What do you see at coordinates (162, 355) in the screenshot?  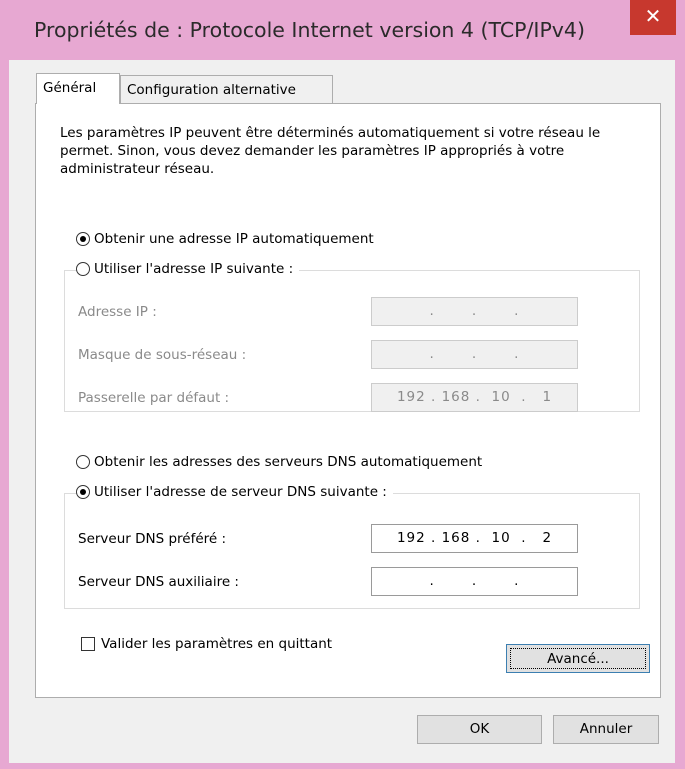 I see `subnet-mask-label: Masque de sous-réseau :` at bounding box center [162, 355].